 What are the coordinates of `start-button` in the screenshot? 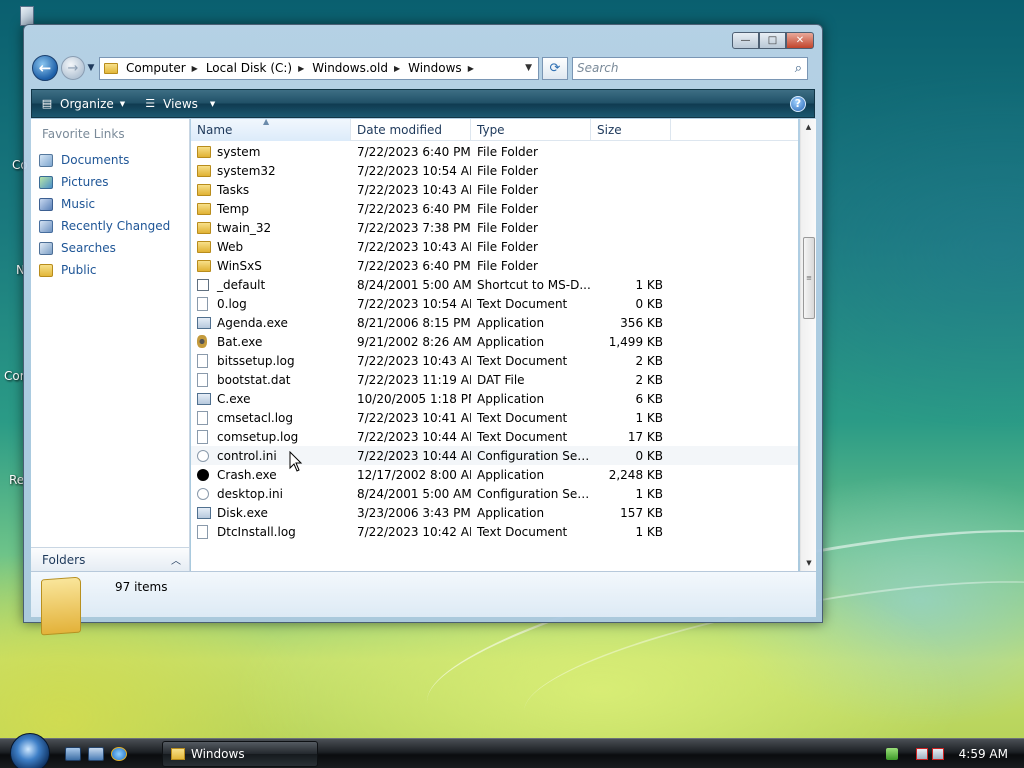 It's located at (30, 750).